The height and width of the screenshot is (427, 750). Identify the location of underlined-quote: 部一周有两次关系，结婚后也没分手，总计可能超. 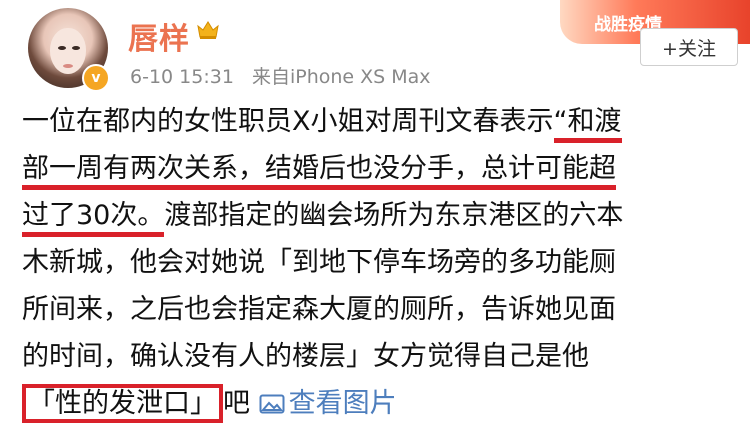
(319, 171).